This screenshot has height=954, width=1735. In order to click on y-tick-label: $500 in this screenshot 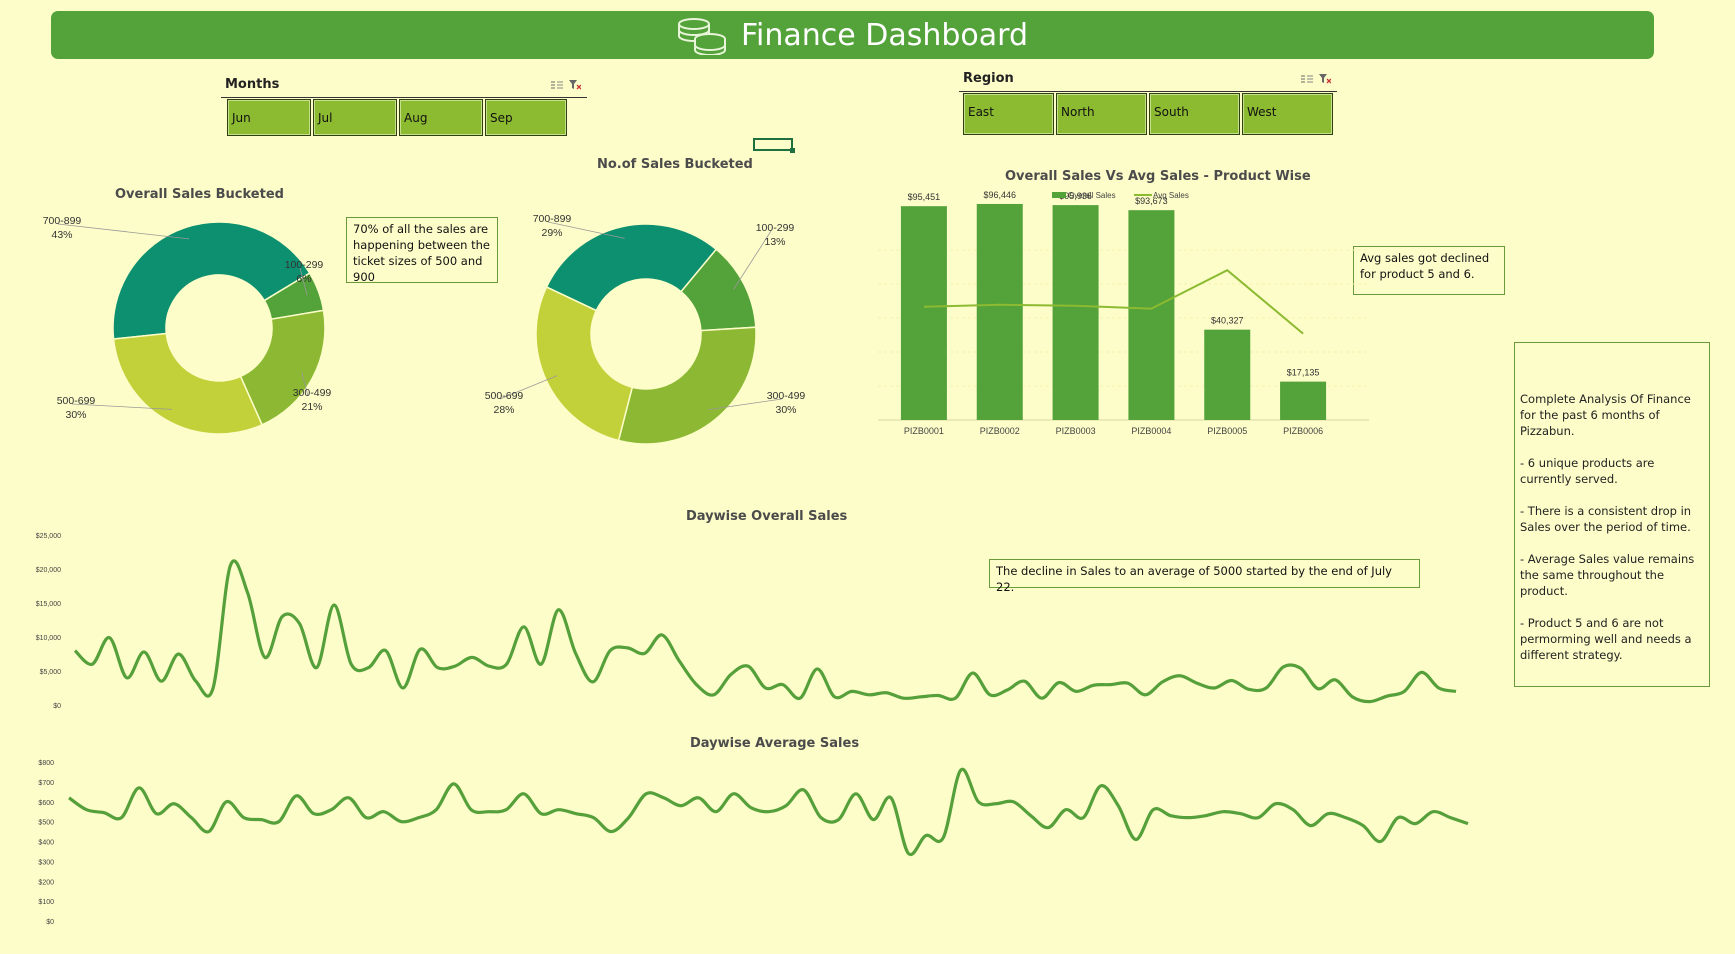, I will do `click(46, 823)`.